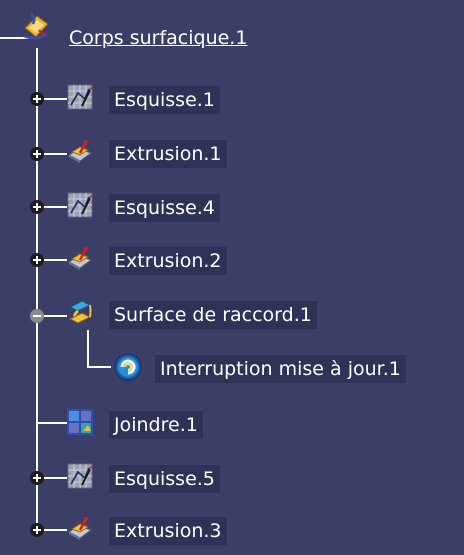  I want to click on tree-item-interruption-mise-a-jour-1: Interruption mise à jour.1, so click(280, 369).